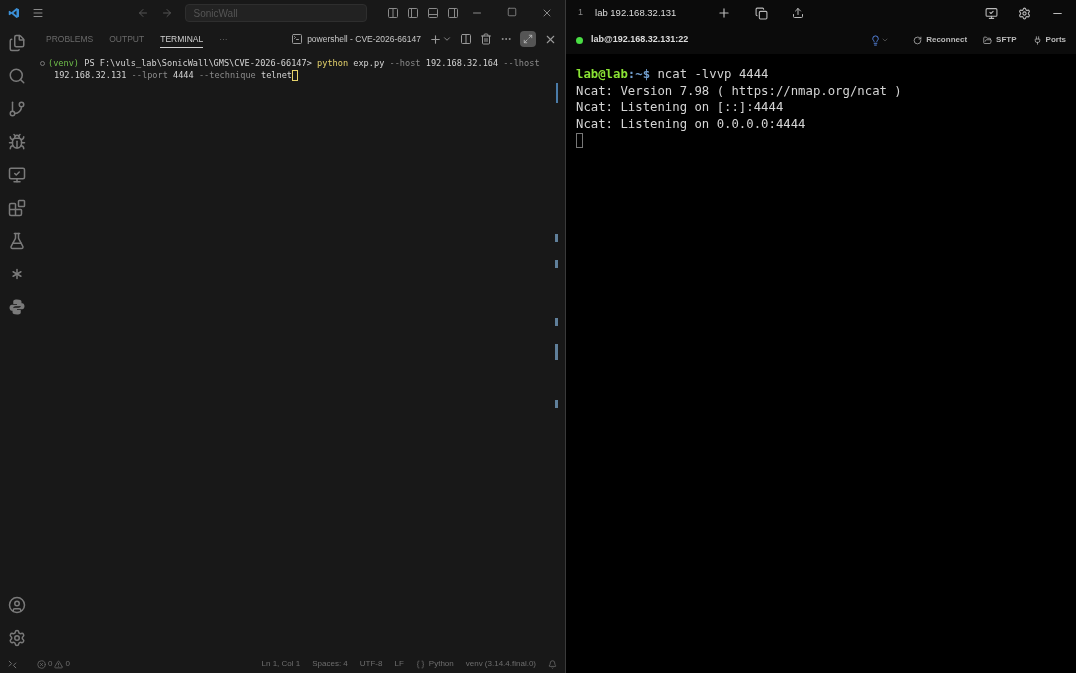 This screenshot has width=1076, height=673. What do you see at coordinates (223, 39) in the screenshot?
I see `panel-tab: ···` at bounding box center [223, 39].